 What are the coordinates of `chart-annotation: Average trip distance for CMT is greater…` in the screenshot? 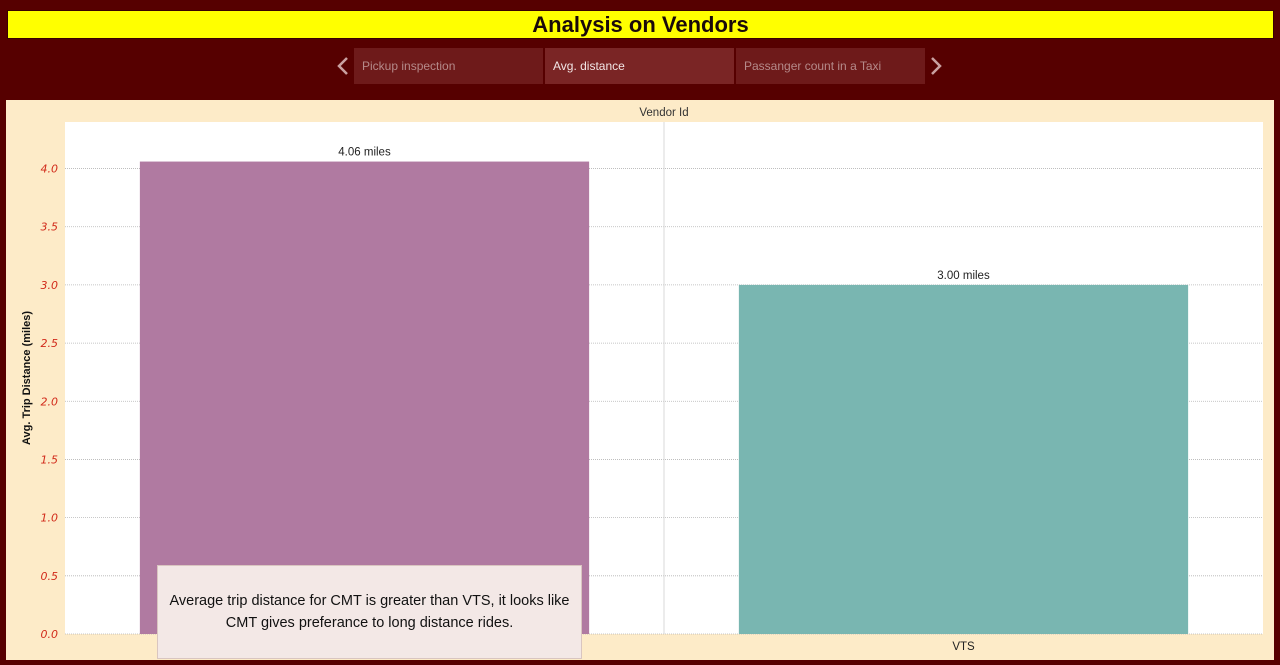 It's located at (369, 612).